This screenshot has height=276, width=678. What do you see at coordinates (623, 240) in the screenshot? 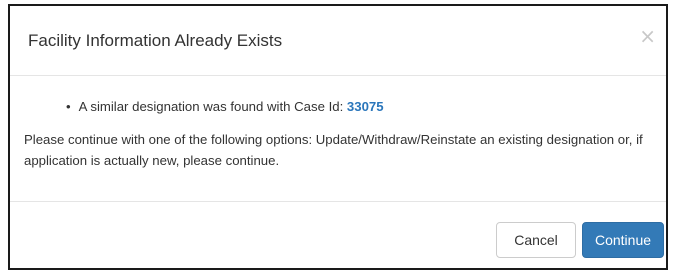
I see `continue-button: Continue` at bounding box center [623, 240].